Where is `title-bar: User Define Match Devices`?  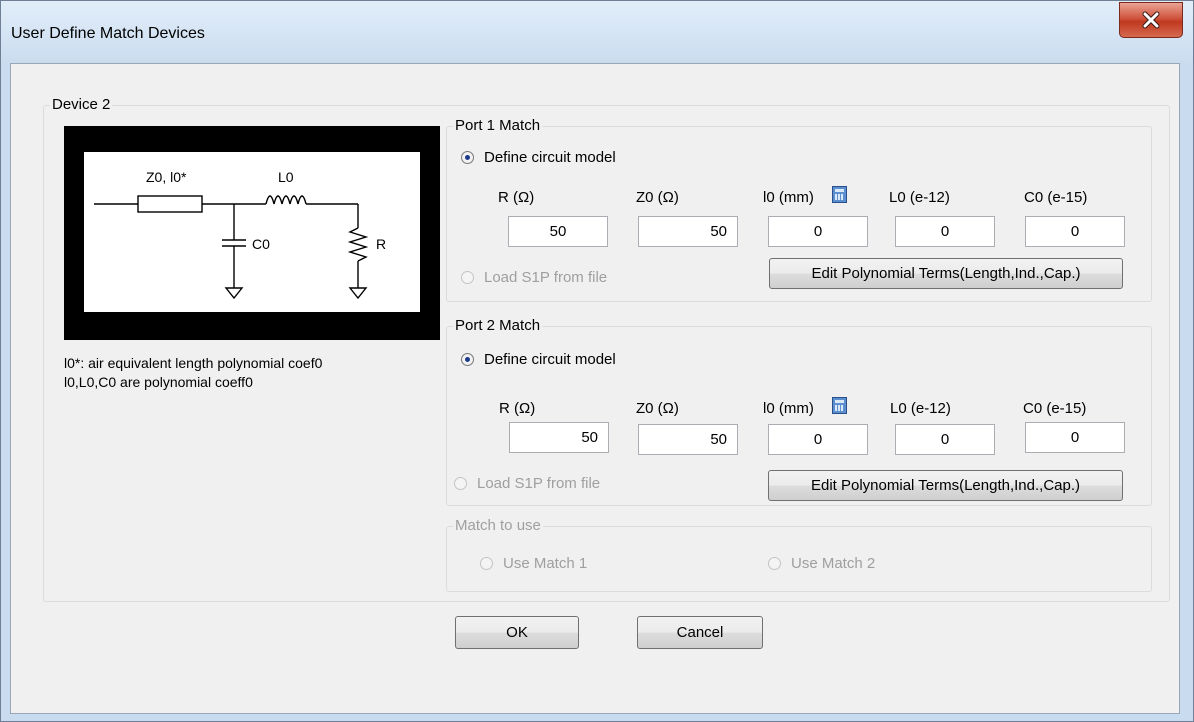 title-bar: User Define Match Devices is located at coordinates (597, 32).